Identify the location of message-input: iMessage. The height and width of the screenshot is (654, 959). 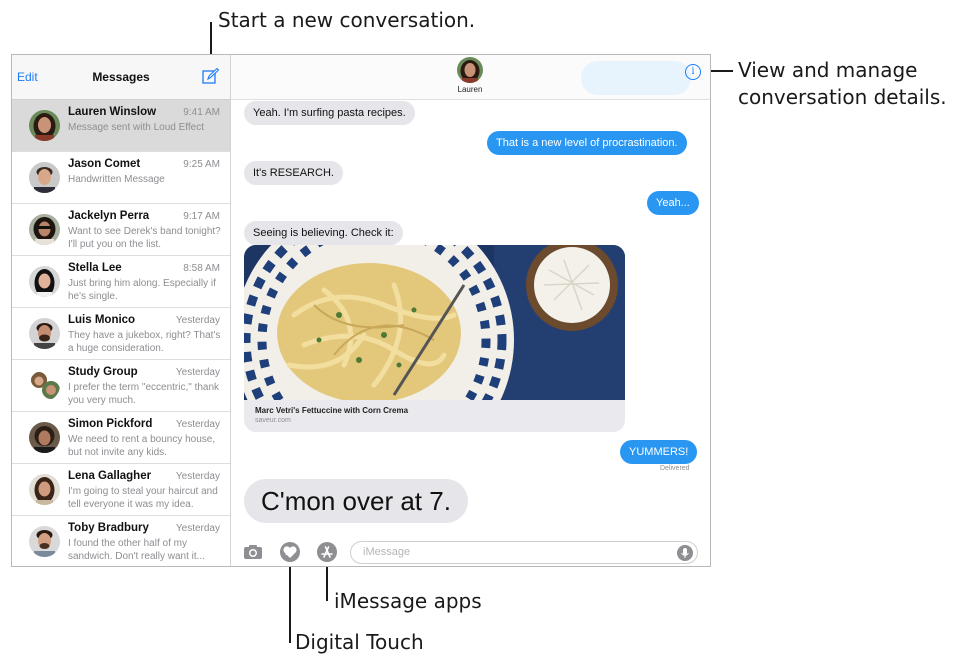
(524, 552).